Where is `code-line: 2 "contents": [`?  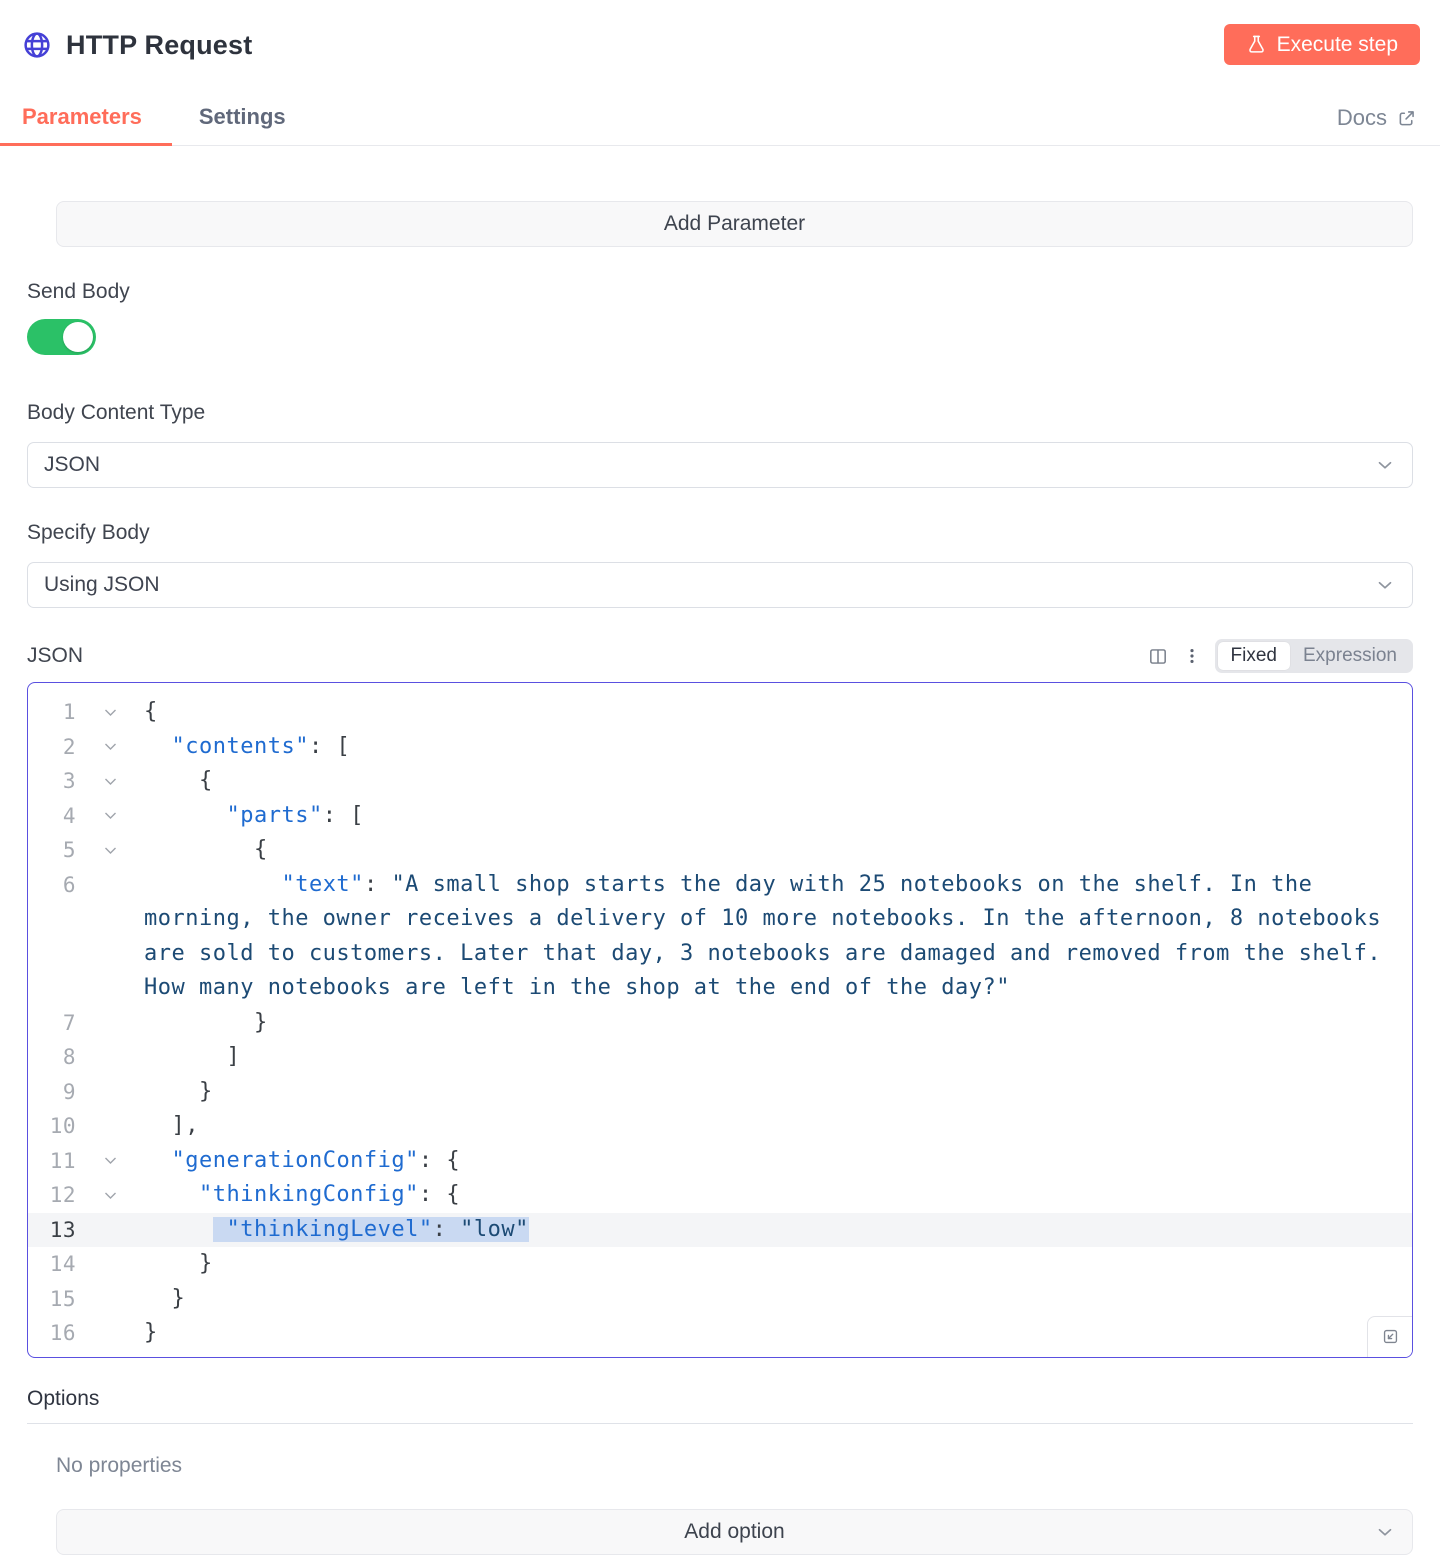
code-line: 2 "contents": [ is located at coordinates (720, 747).